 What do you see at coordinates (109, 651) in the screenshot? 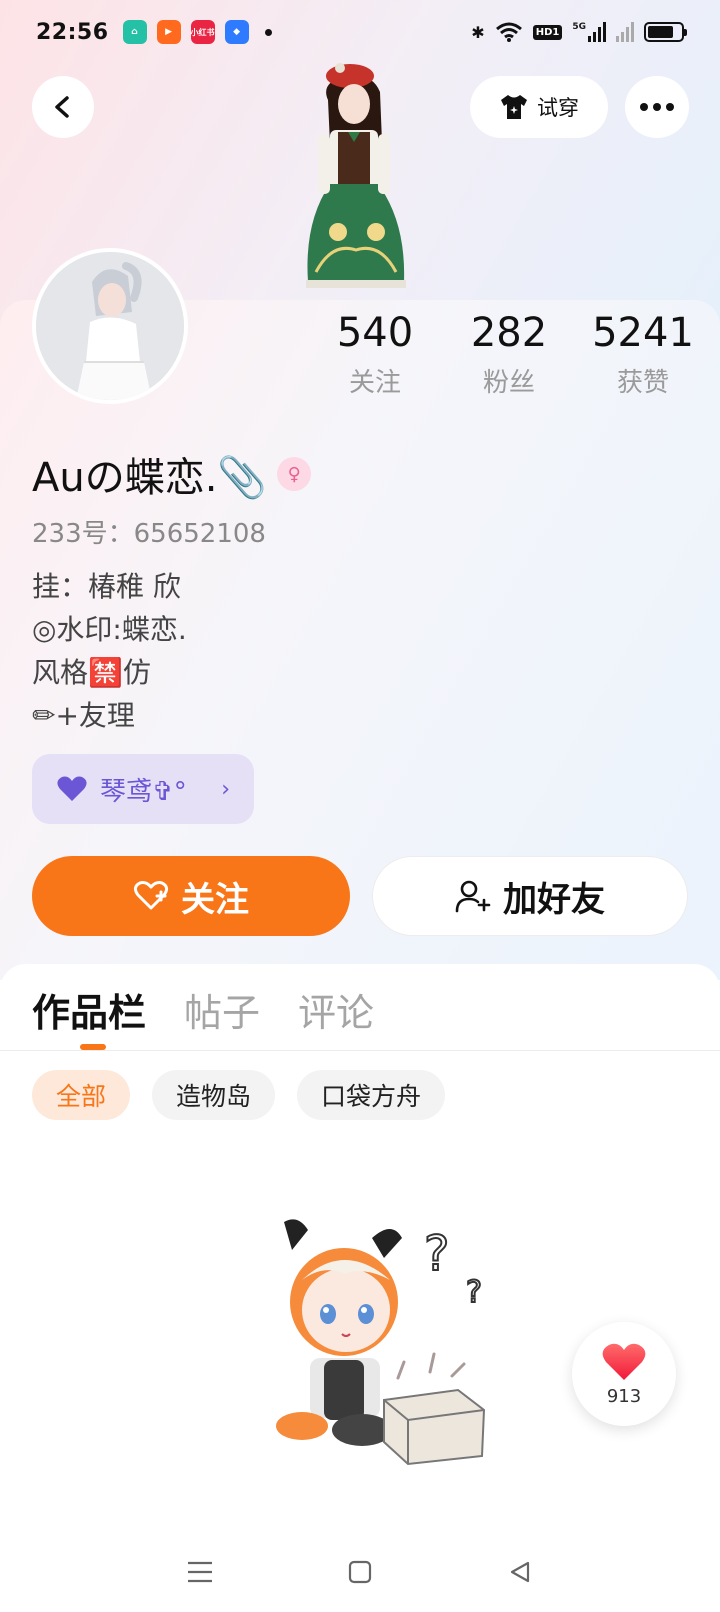
I see `profile-bio: 挂：椿稚 欣 ◎水印:蝶恋. 风格🈲仿 ✏+友理` at bounding box center [109, 651].